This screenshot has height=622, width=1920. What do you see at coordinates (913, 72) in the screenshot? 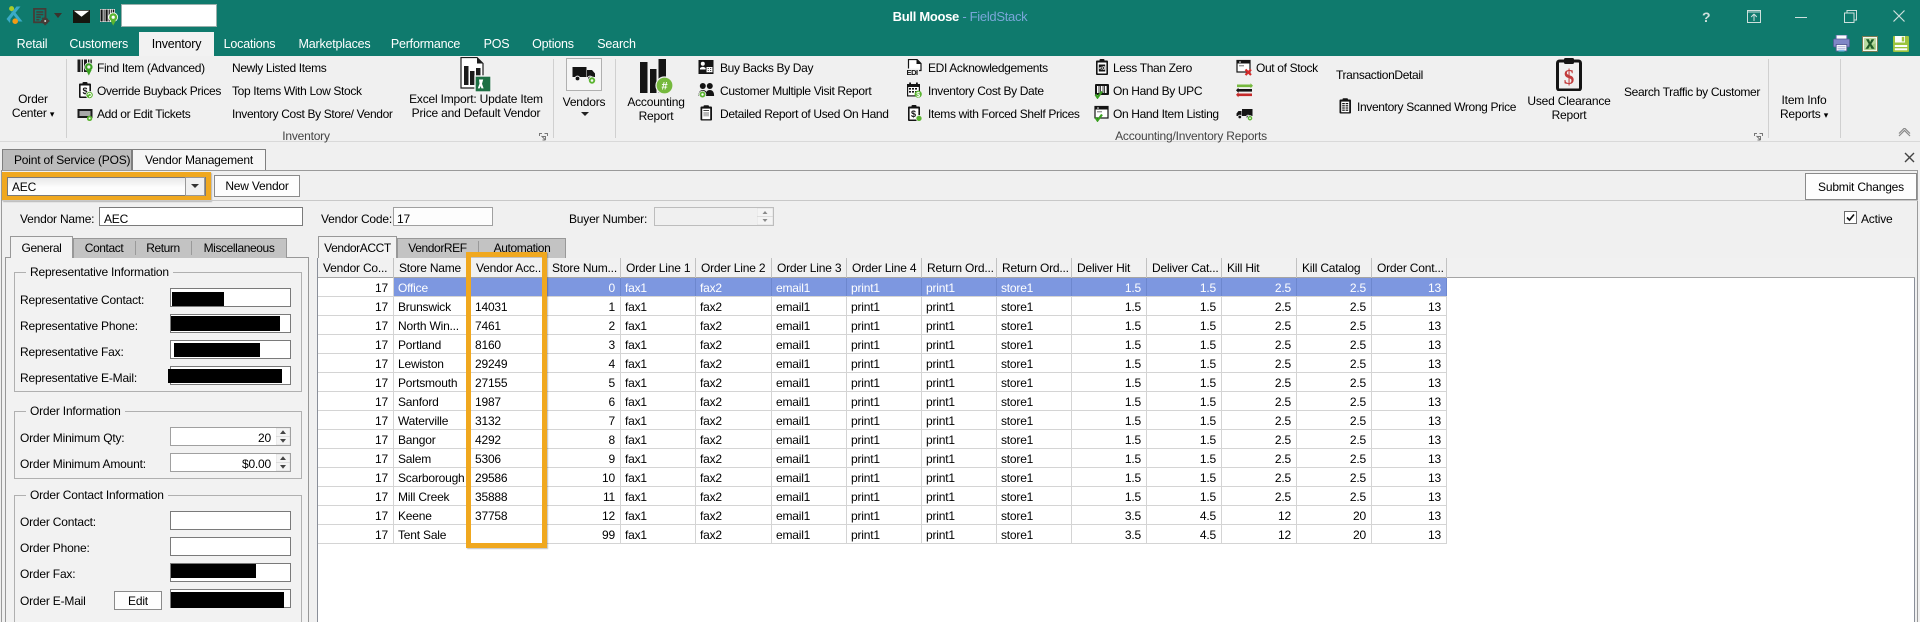
I see `svg-text: EDI` at bounding box center [913, 72].